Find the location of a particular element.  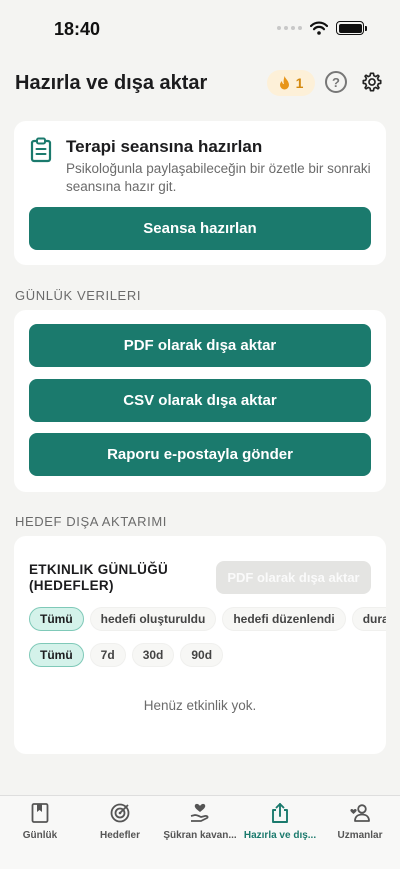

status-icons is located at coordinates (322, 28).